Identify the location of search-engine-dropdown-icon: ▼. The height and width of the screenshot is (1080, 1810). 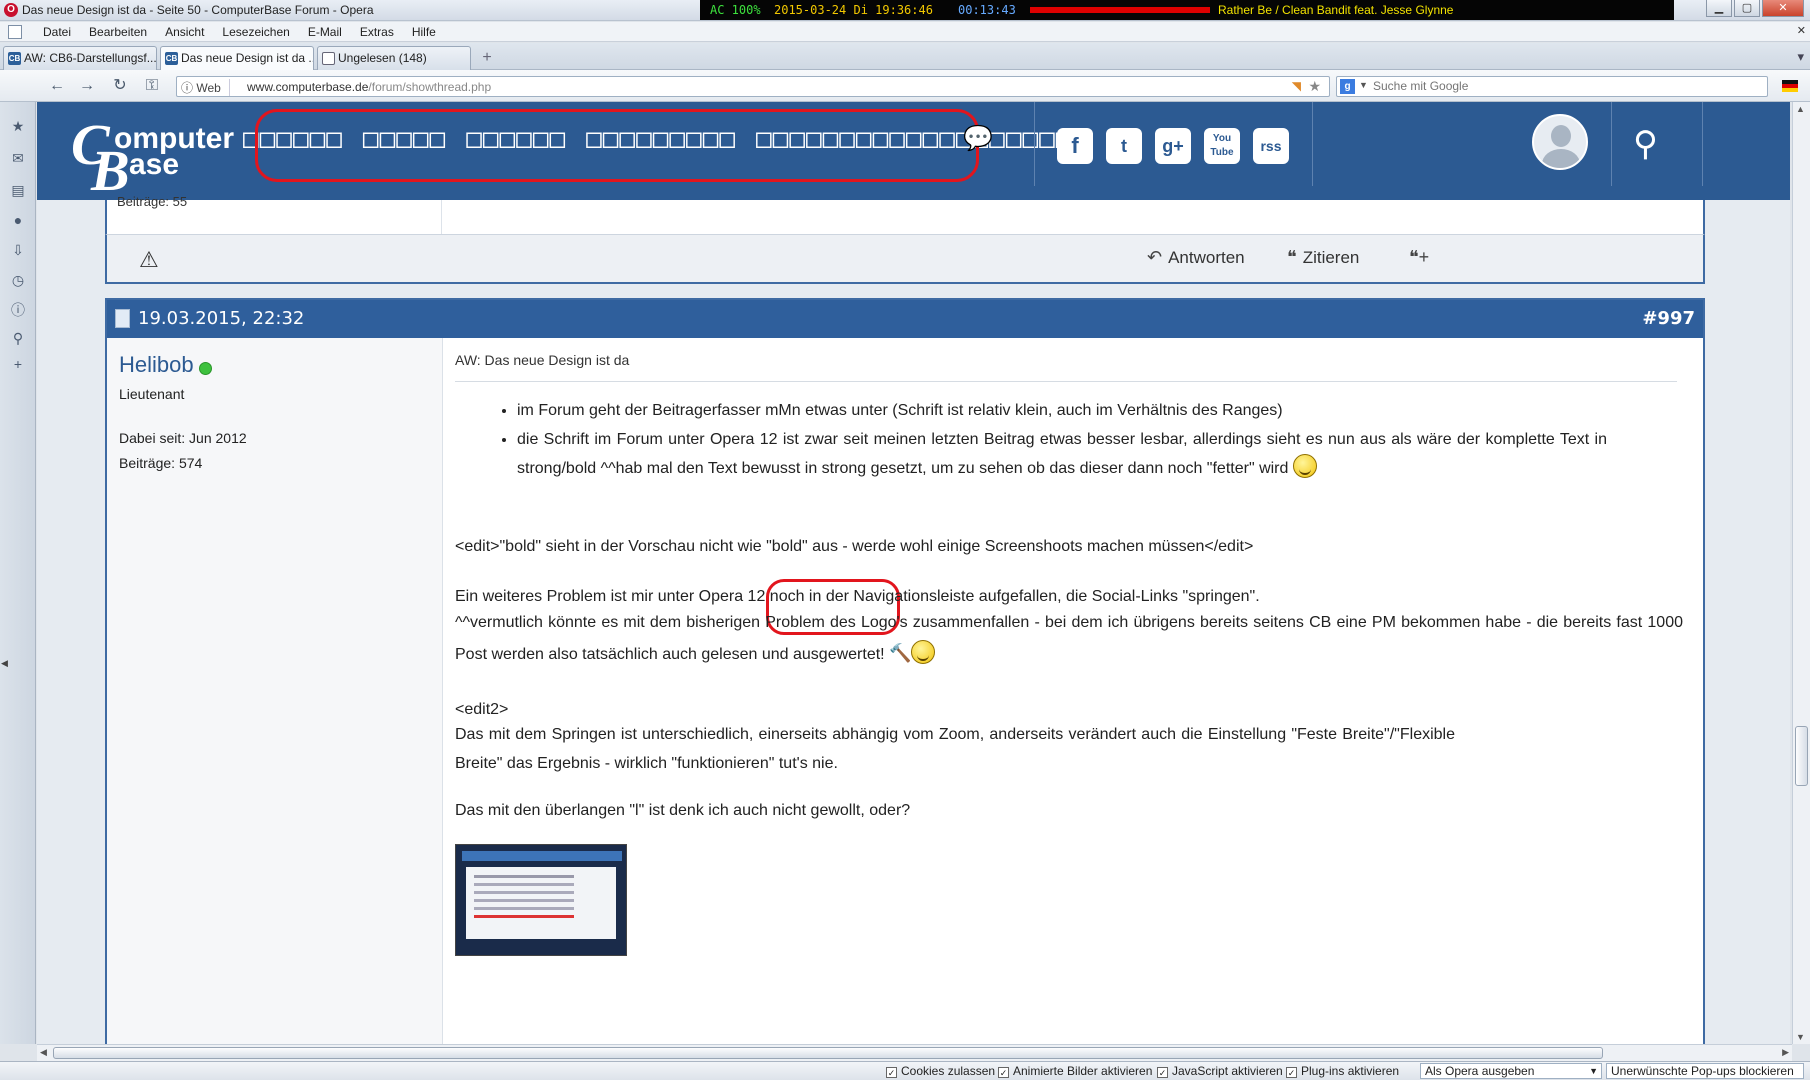
(1363, 85).